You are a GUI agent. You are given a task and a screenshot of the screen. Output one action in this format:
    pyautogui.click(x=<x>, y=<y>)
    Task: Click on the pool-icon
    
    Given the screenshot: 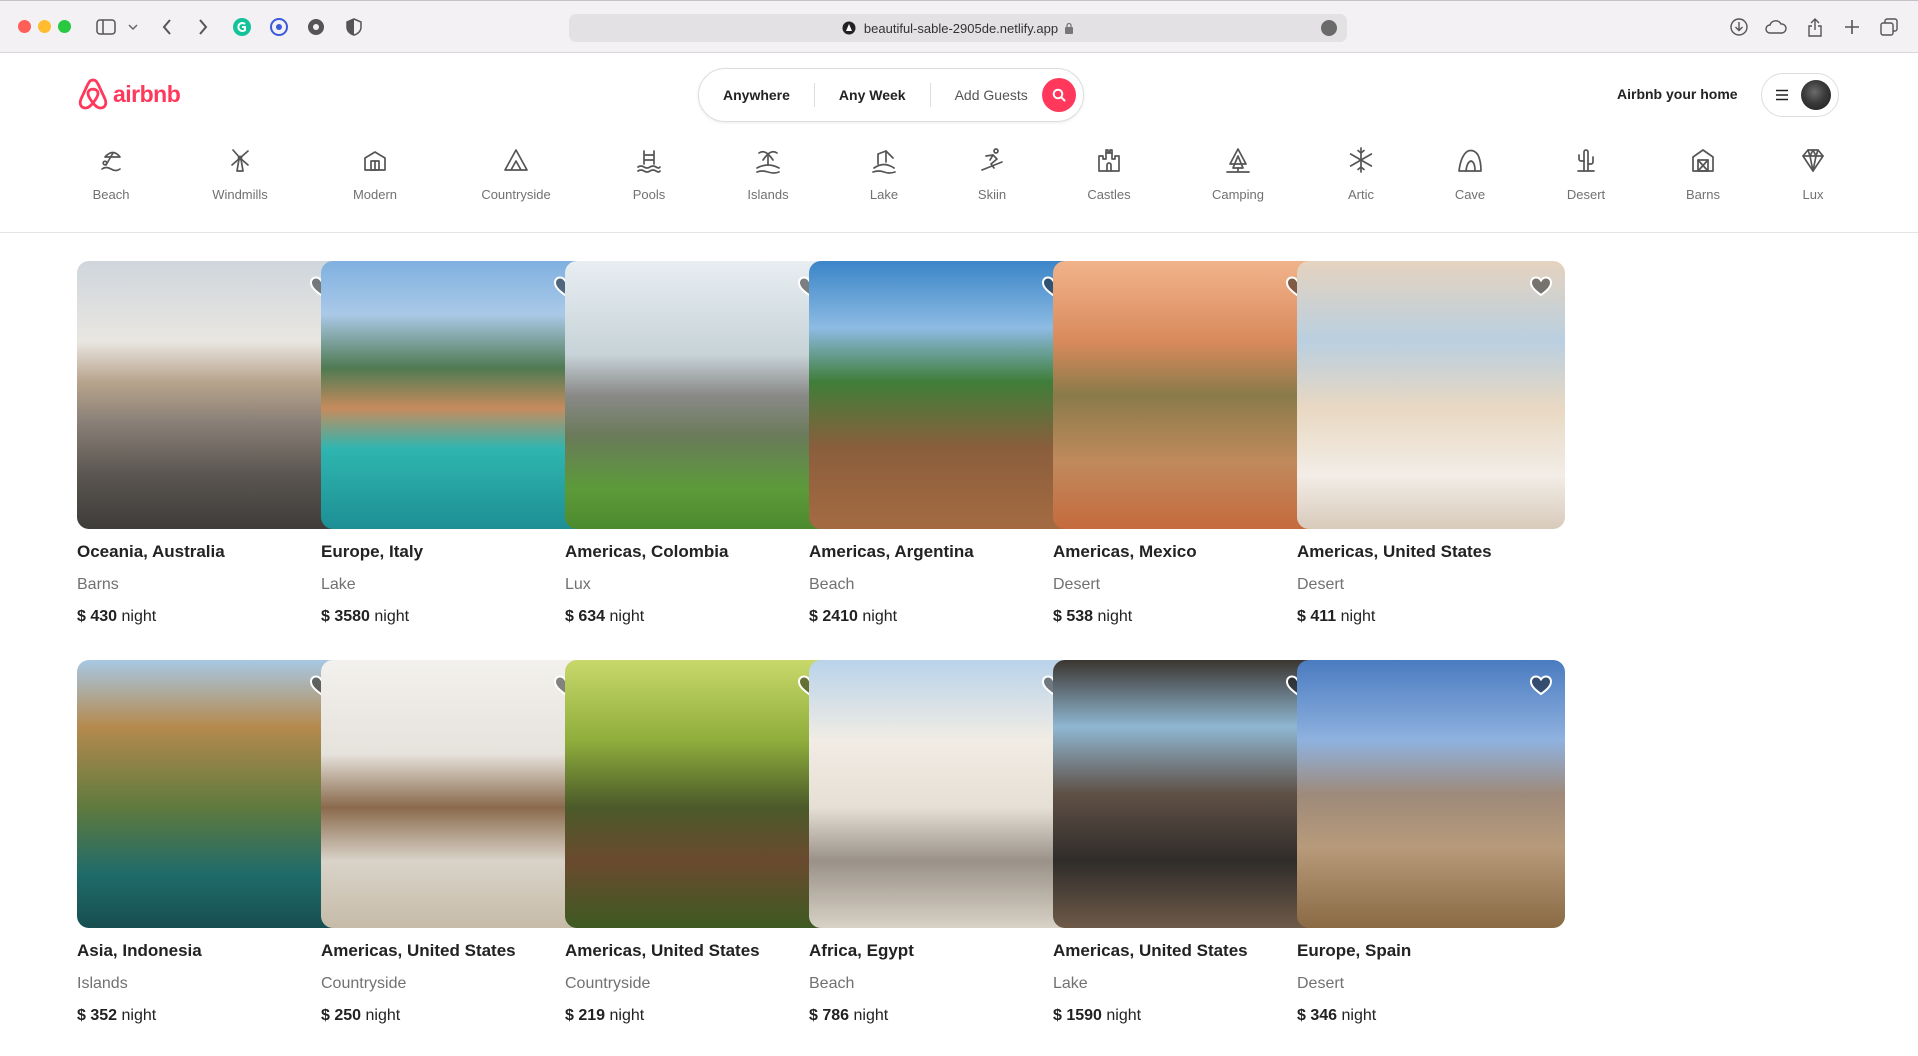 What is the action you would take?
    pyautogui.click(x=649, y=162)
    